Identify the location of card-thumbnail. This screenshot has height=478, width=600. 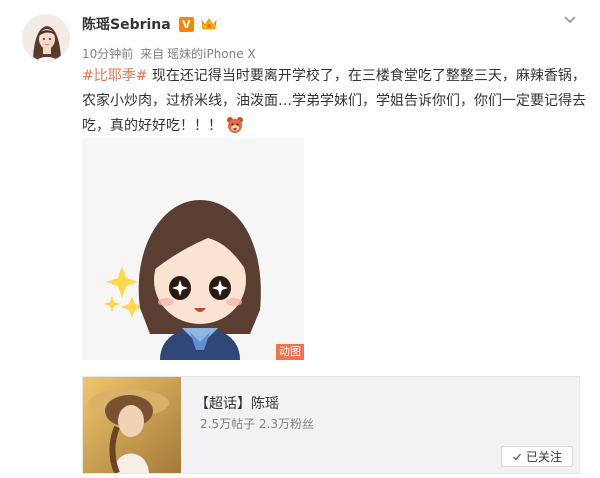
(132, 425).